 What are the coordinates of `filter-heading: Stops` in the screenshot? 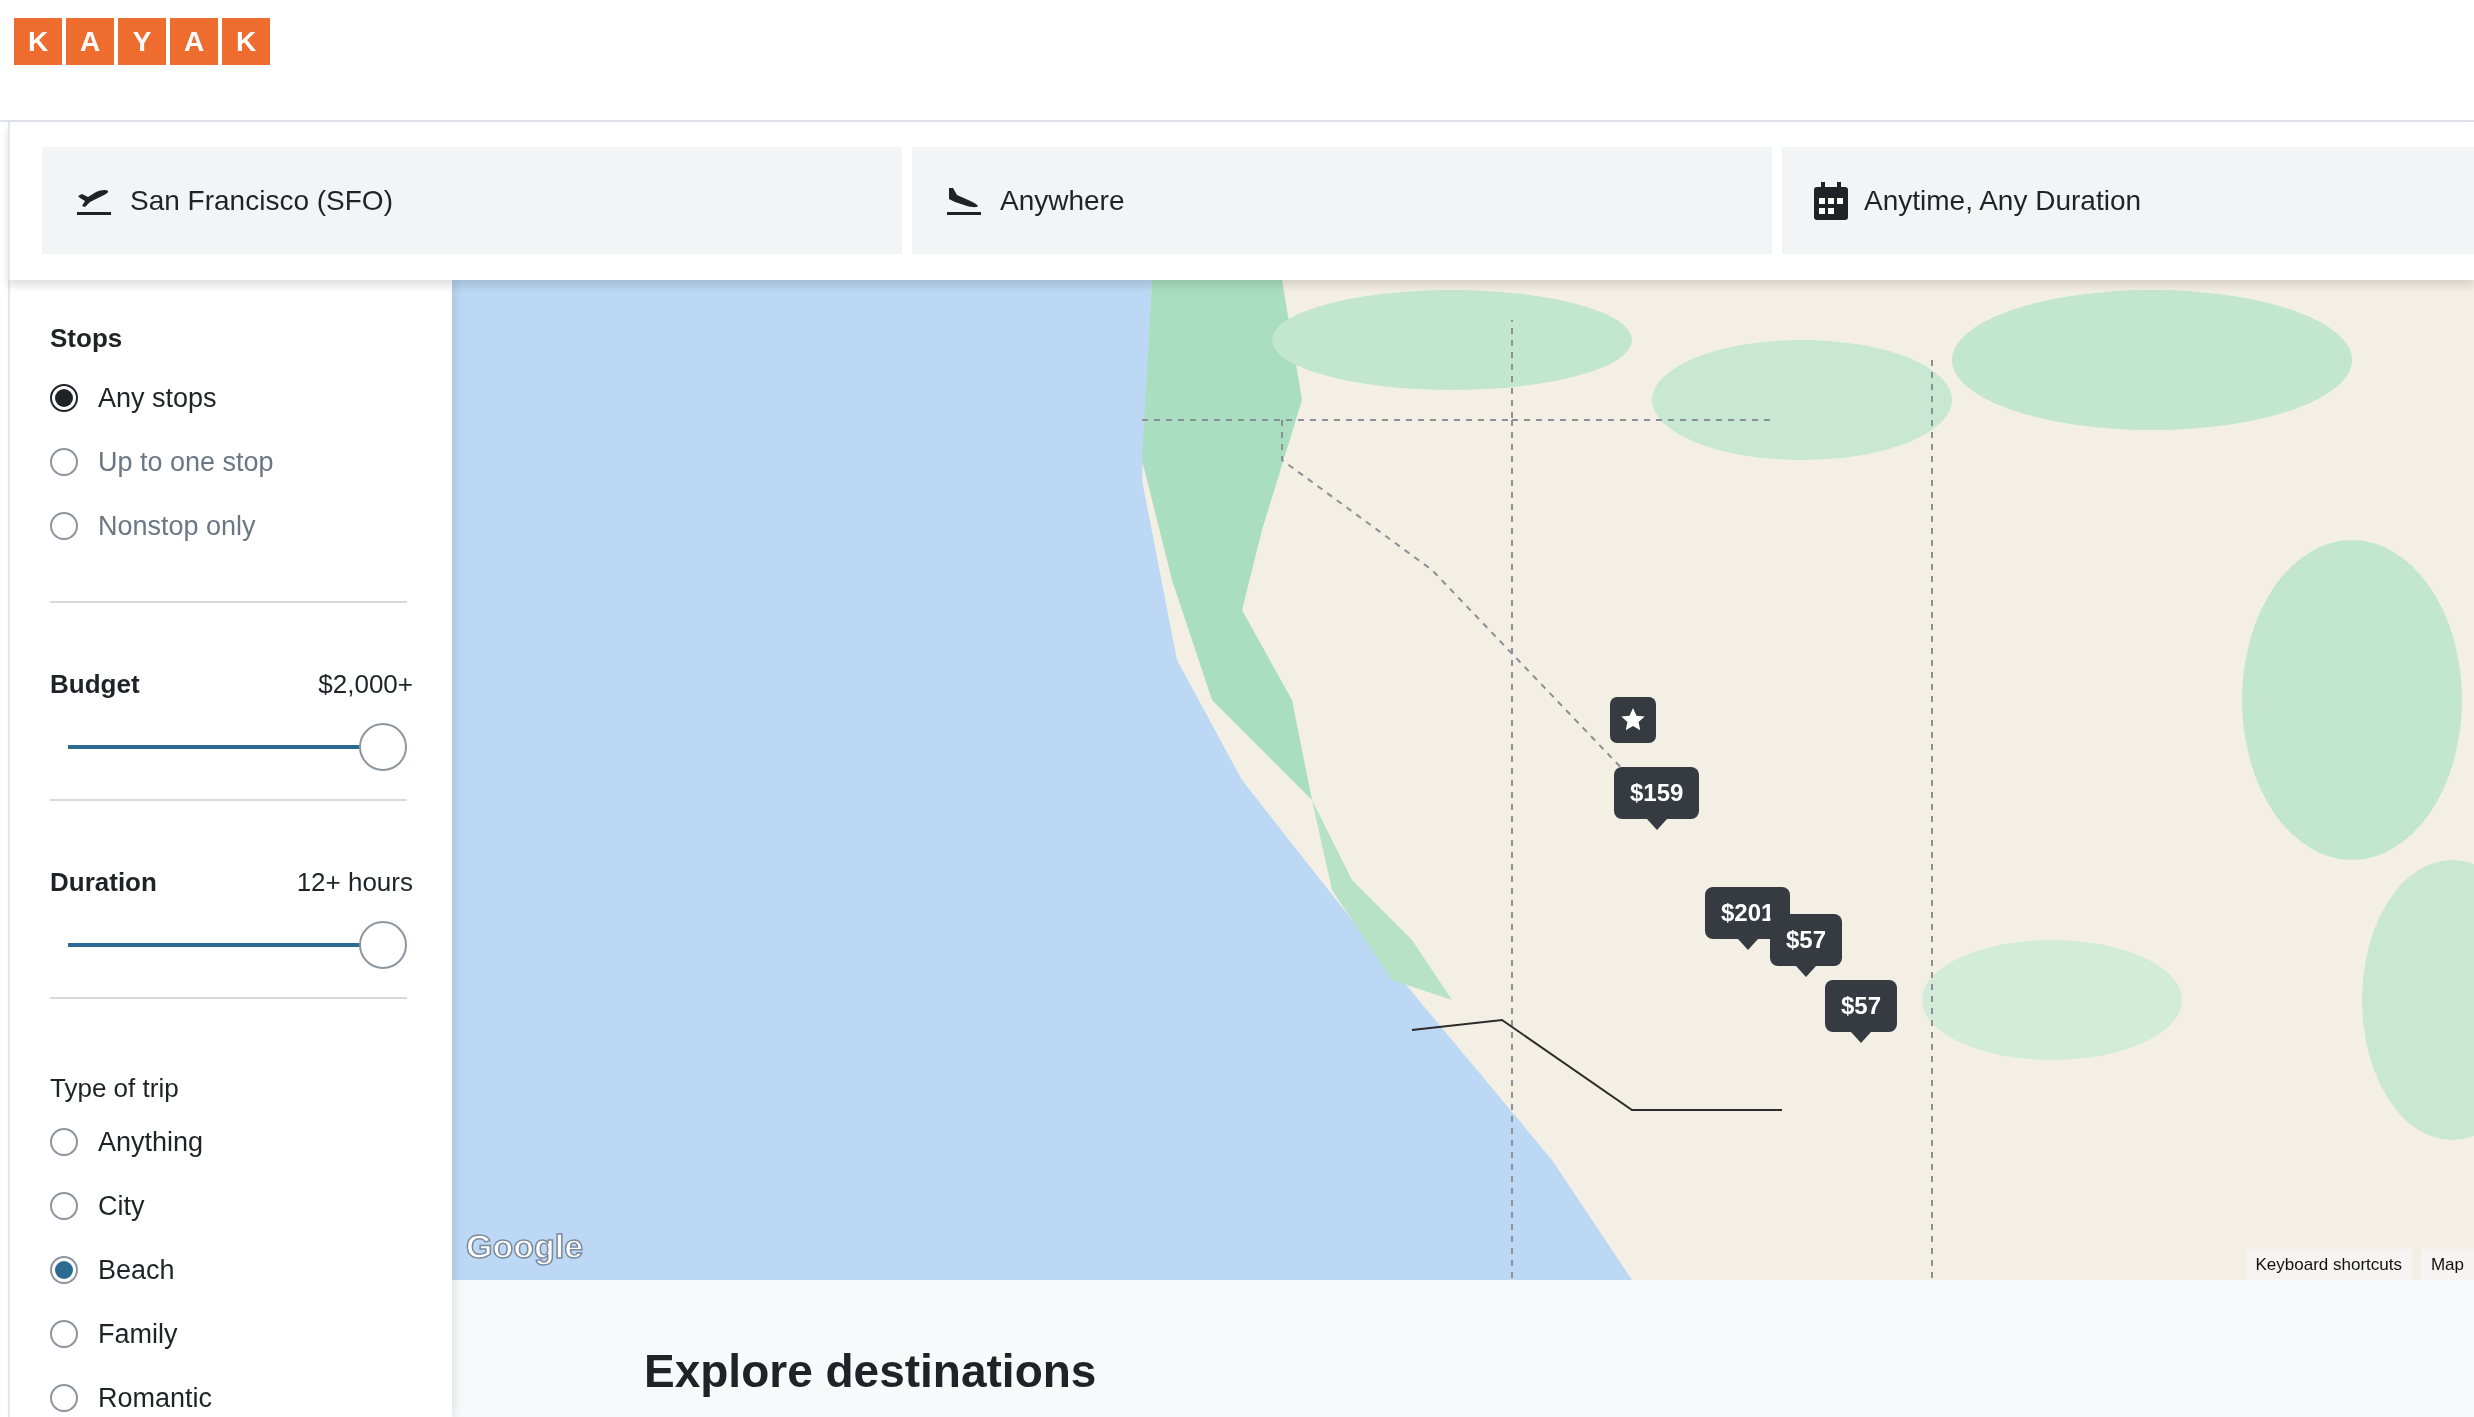 It's located at (87, 338).